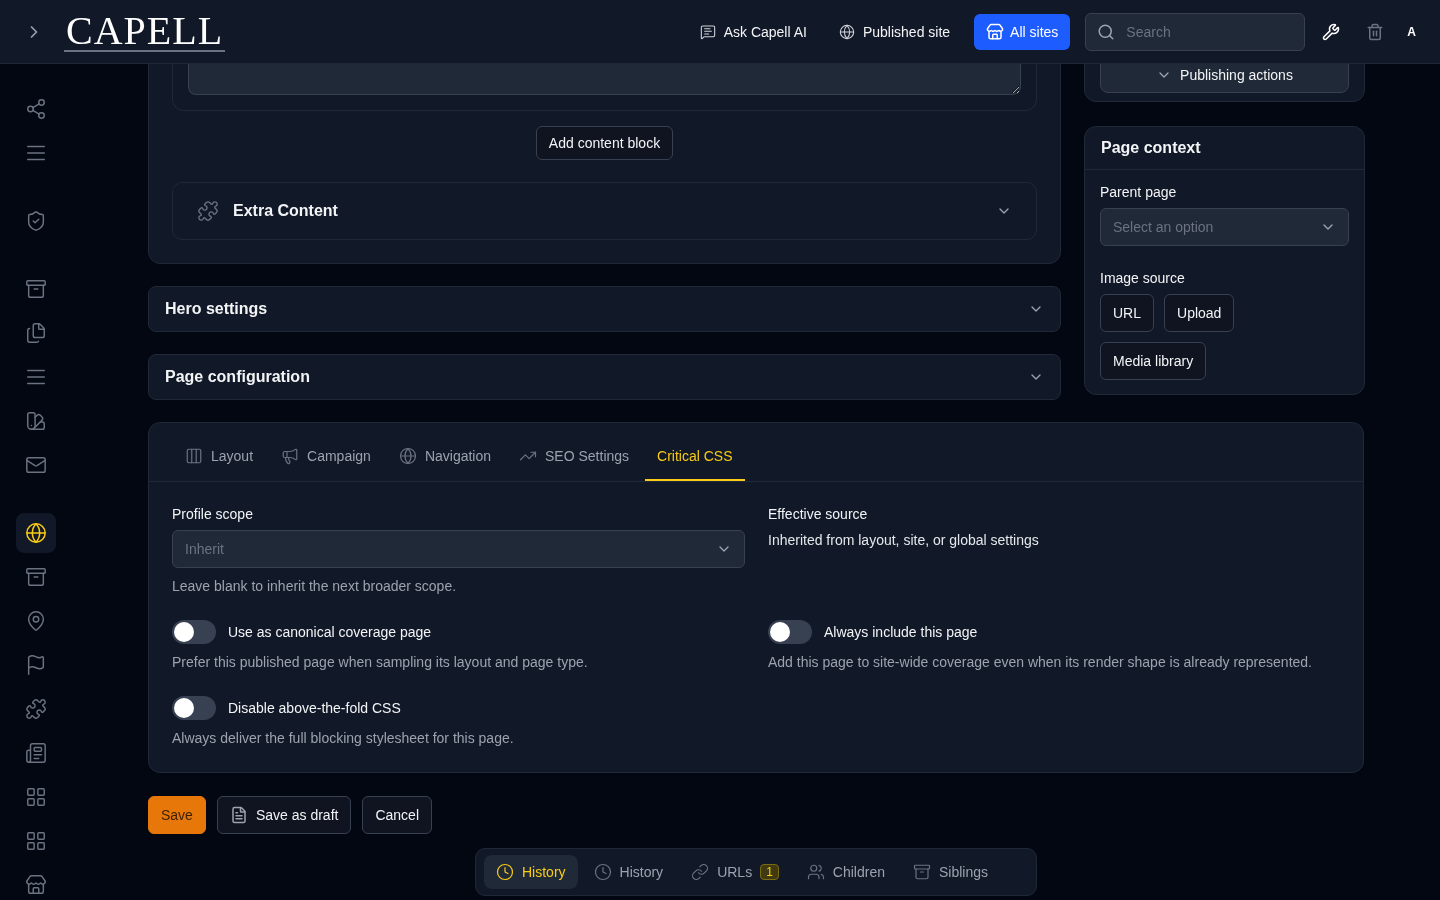 The width and height of the screenshot is (1440, 900). Describe the element at coordinates (238, 815) in the screenshot. I see `document-icon` at that location.